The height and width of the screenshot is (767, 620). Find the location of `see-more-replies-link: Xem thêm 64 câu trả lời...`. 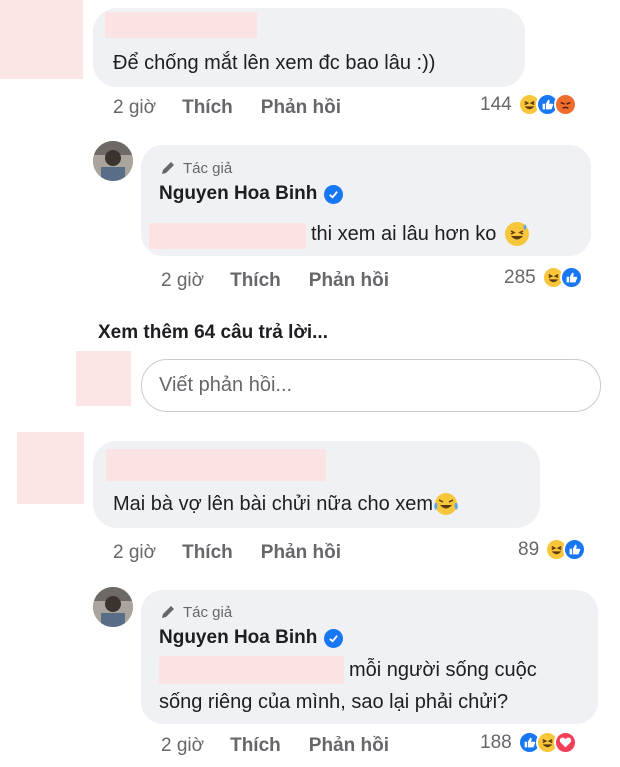

see-more-replies-link: Xem thêm 64 câu trả lời... is located at coordinates (213, 333).